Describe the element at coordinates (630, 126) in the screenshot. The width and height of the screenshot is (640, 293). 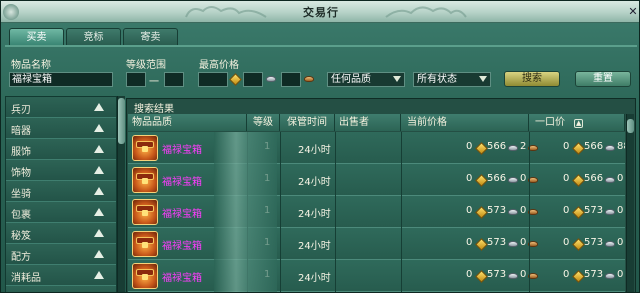
I see `results-scroll-thumb` at that location.